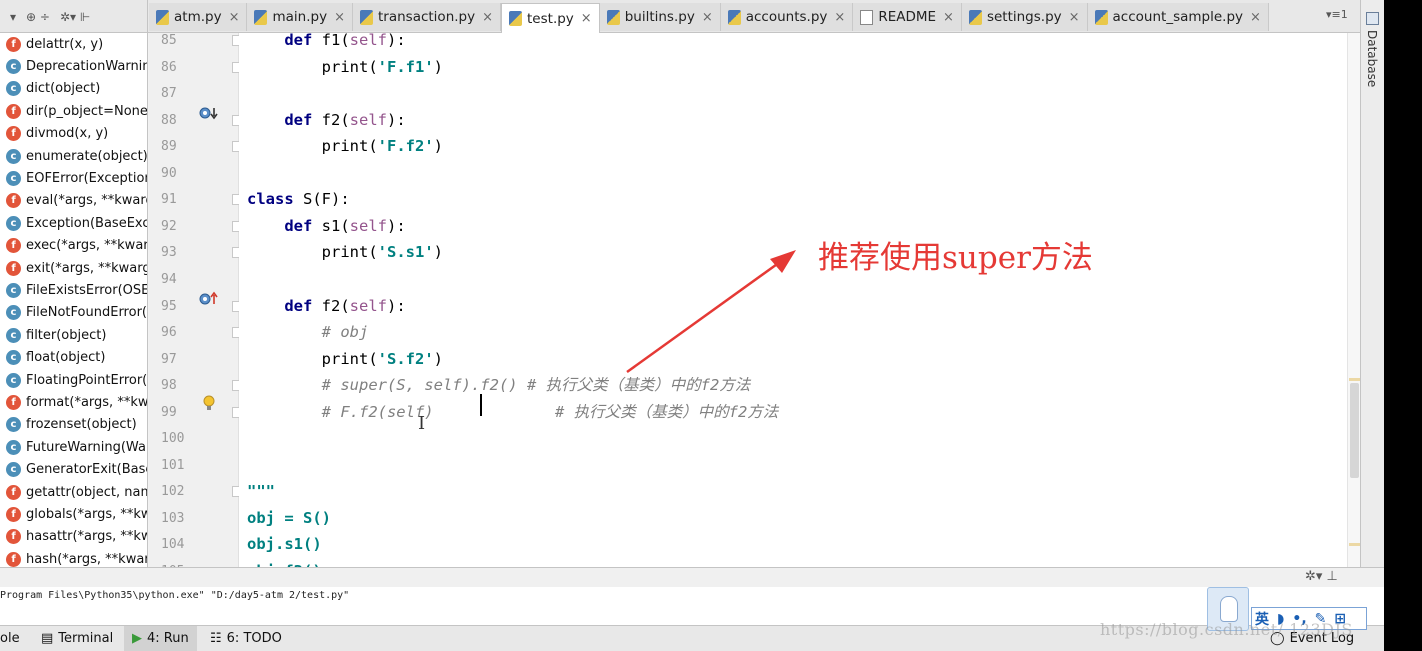 This screenshot has width=1422, height=651. What do you see at coordinates (1353, 300) in the screenshot?
I see `editor-scrollbar` at bounding box center [1353, 300].